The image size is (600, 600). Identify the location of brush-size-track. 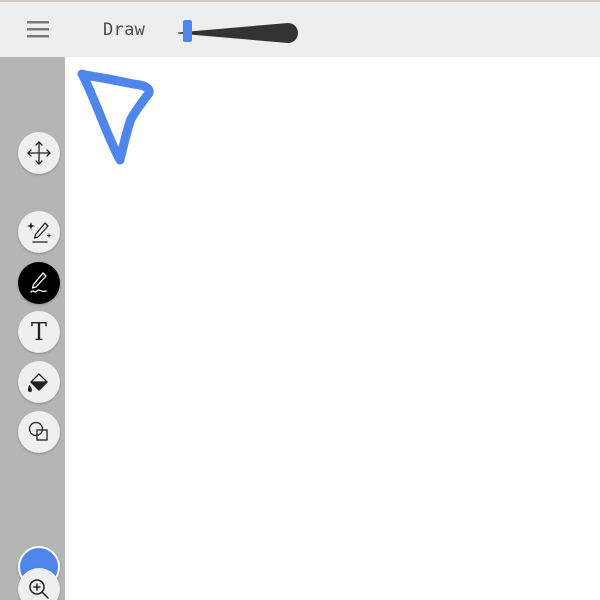
(238, 33).